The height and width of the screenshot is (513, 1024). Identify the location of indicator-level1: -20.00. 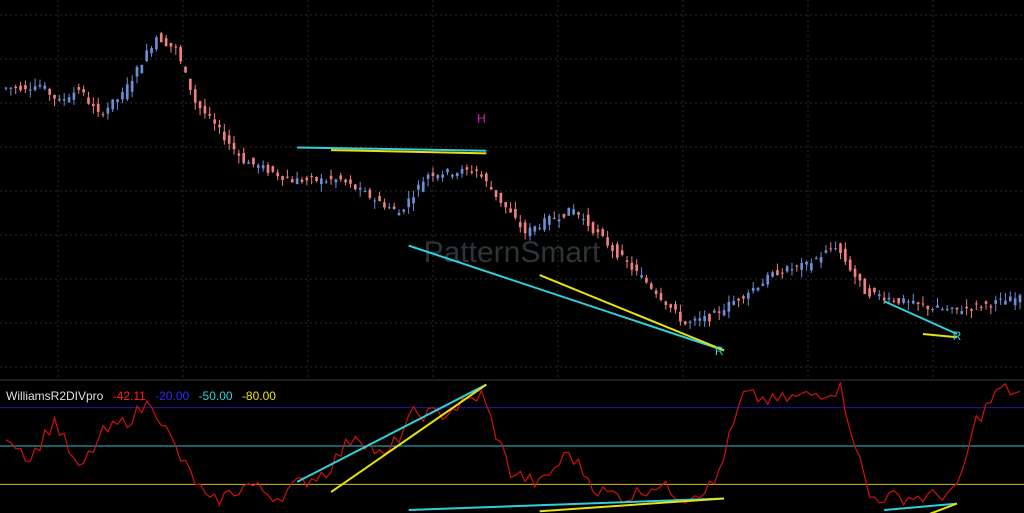
(172, 396).